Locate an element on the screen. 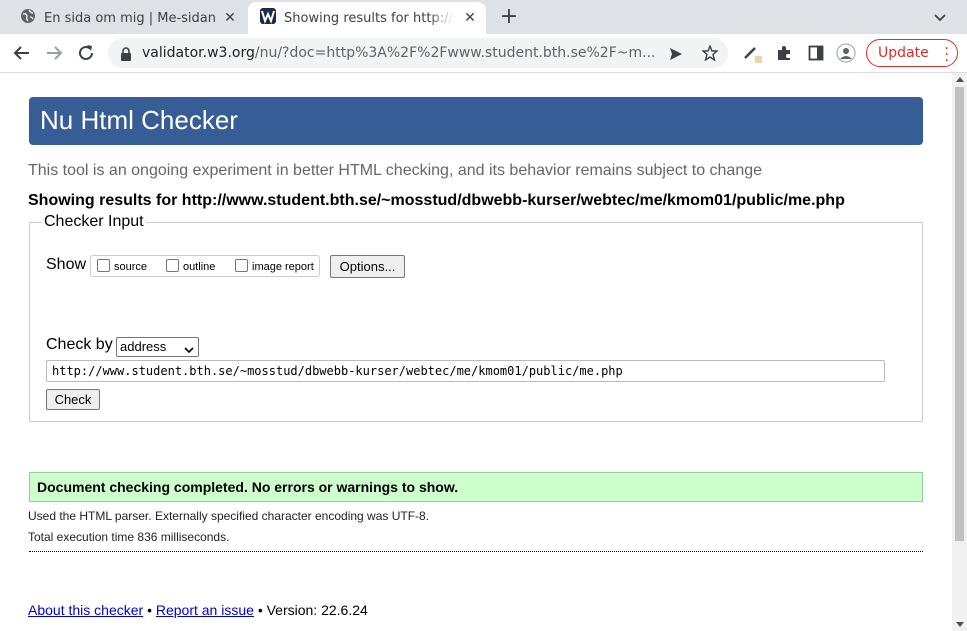  update-label: Update is located at coordinates (903, 53).